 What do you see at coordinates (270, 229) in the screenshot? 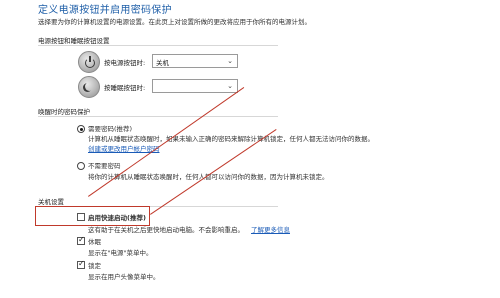
I see `learn-more-link: 了解更多信息` at bounding box center [270, 229].